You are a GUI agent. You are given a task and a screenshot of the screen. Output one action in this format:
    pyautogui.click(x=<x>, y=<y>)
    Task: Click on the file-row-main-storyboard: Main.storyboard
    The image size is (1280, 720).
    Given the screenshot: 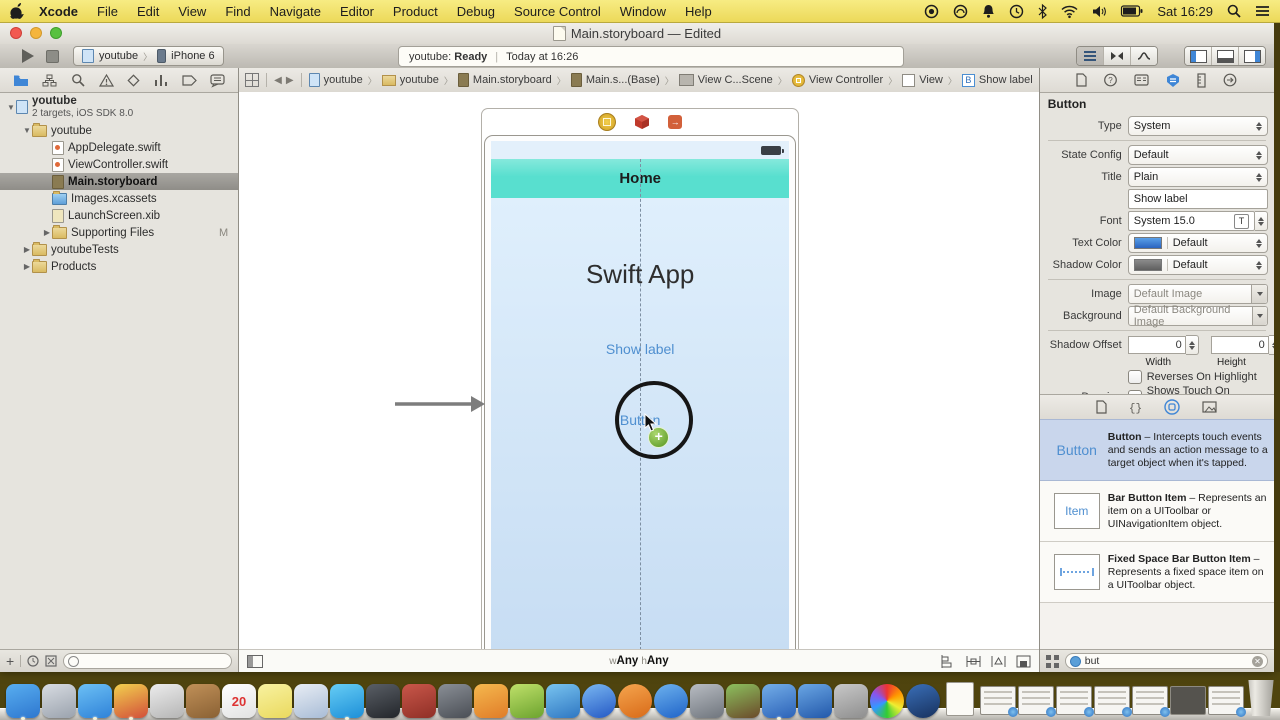 What is the action you would take?
    pyautogui.click(x=119, y=181)
    